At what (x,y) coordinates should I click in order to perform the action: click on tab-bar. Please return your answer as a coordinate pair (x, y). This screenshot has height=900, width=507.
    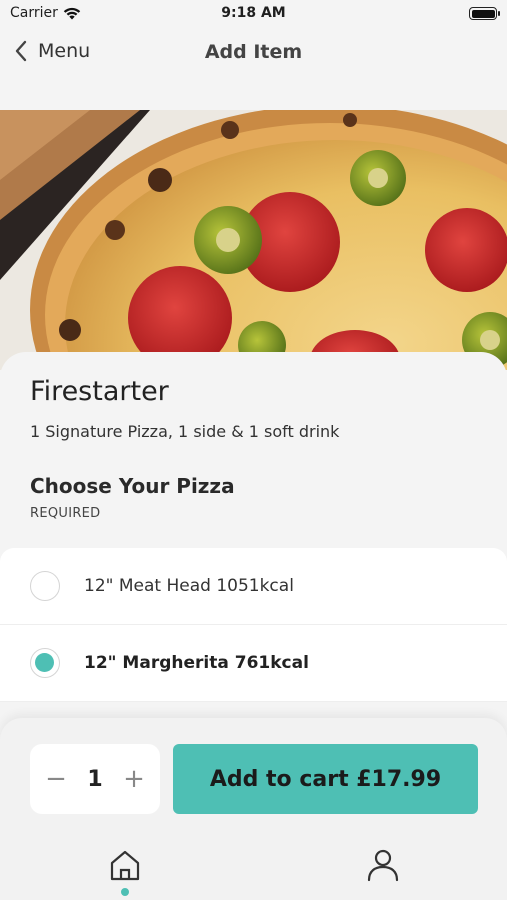
    Looking at the image, I should click on (253, 873).